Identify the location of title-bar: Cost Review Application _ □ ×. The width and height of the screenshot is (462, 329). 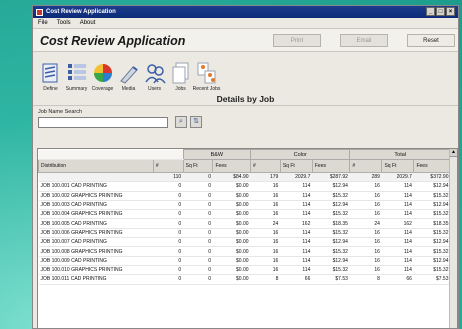
(245, 12).